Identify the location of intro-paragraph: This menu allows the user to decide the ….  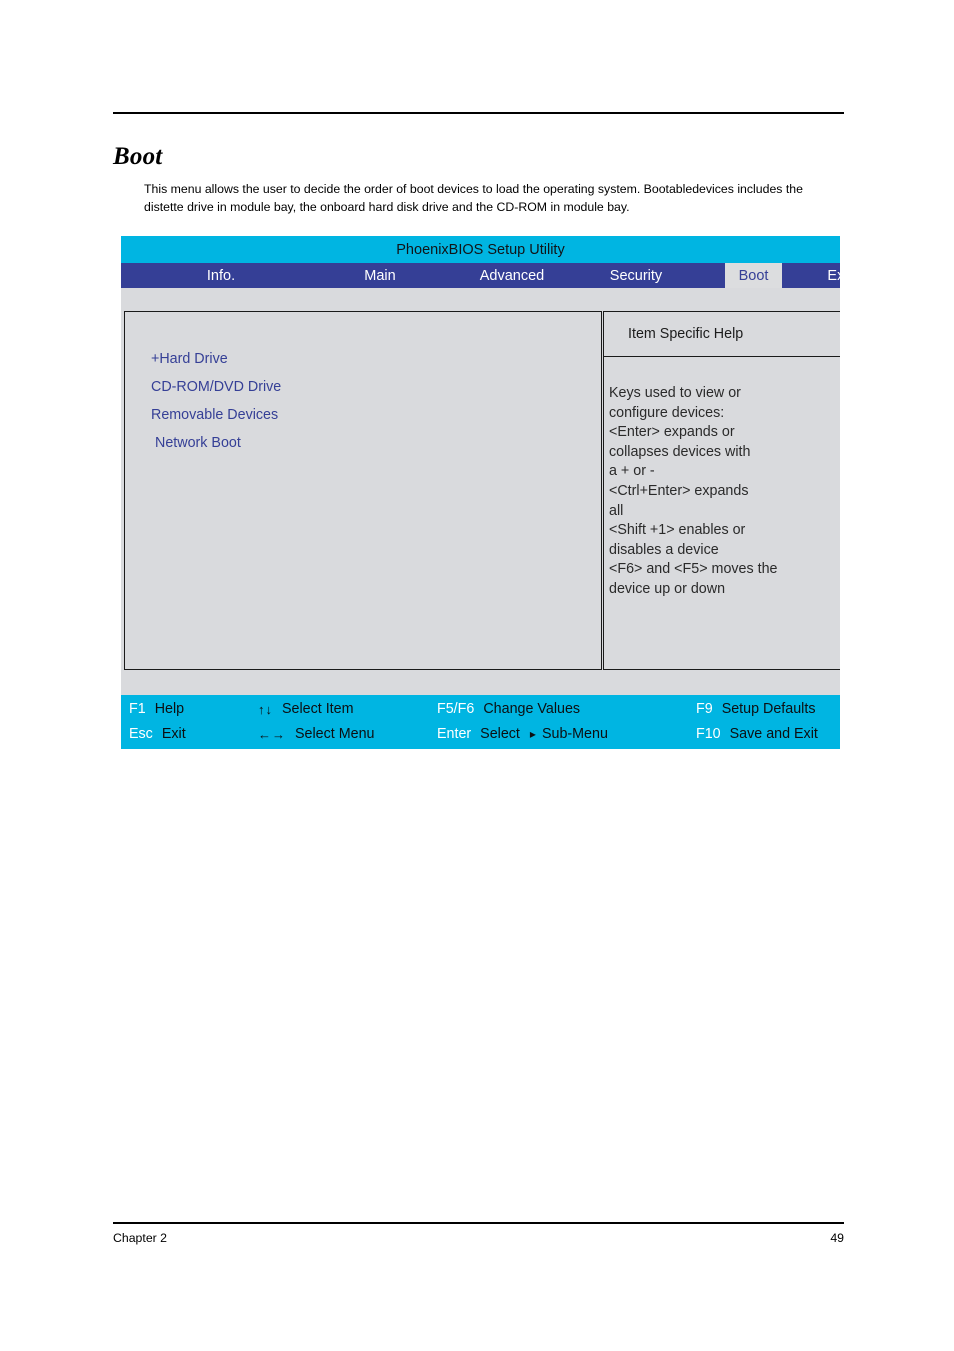
(473, 198).